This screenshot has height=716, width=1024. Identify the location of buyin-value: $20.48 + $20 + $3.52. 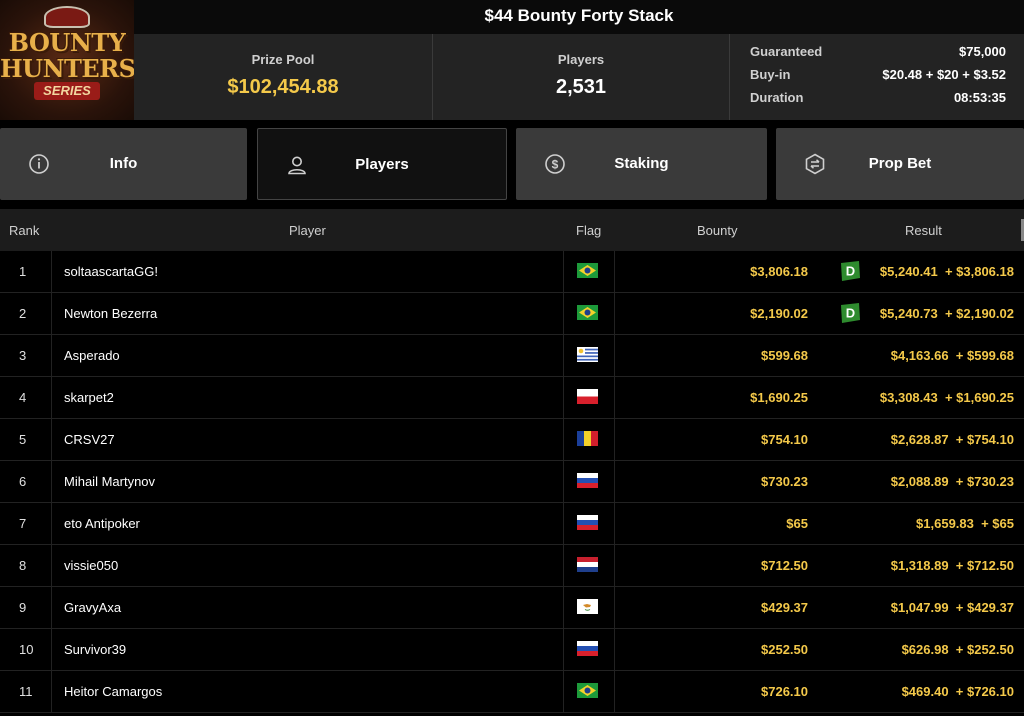
(944, 74).